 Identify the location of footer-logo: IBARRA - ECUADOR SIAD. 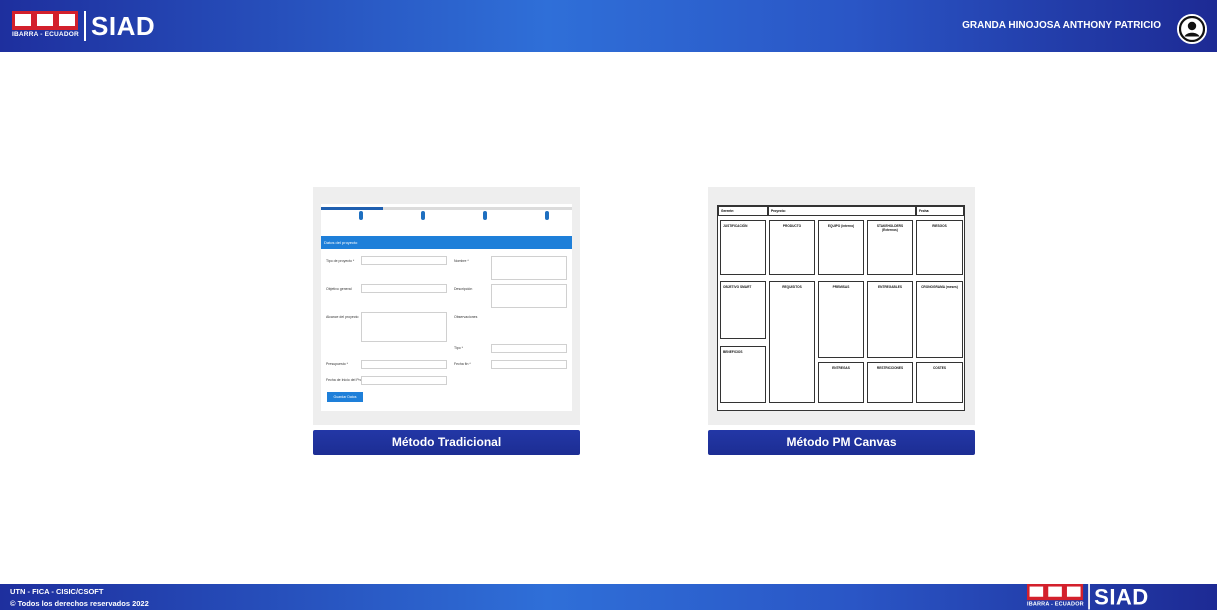
(1088, 597).